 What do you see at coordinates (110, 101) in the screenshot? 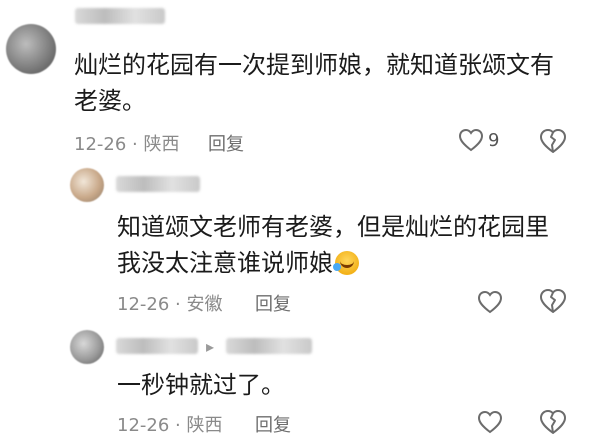
I see `comment-text-line-2: 老婆。` at bounding box center [110, 101].